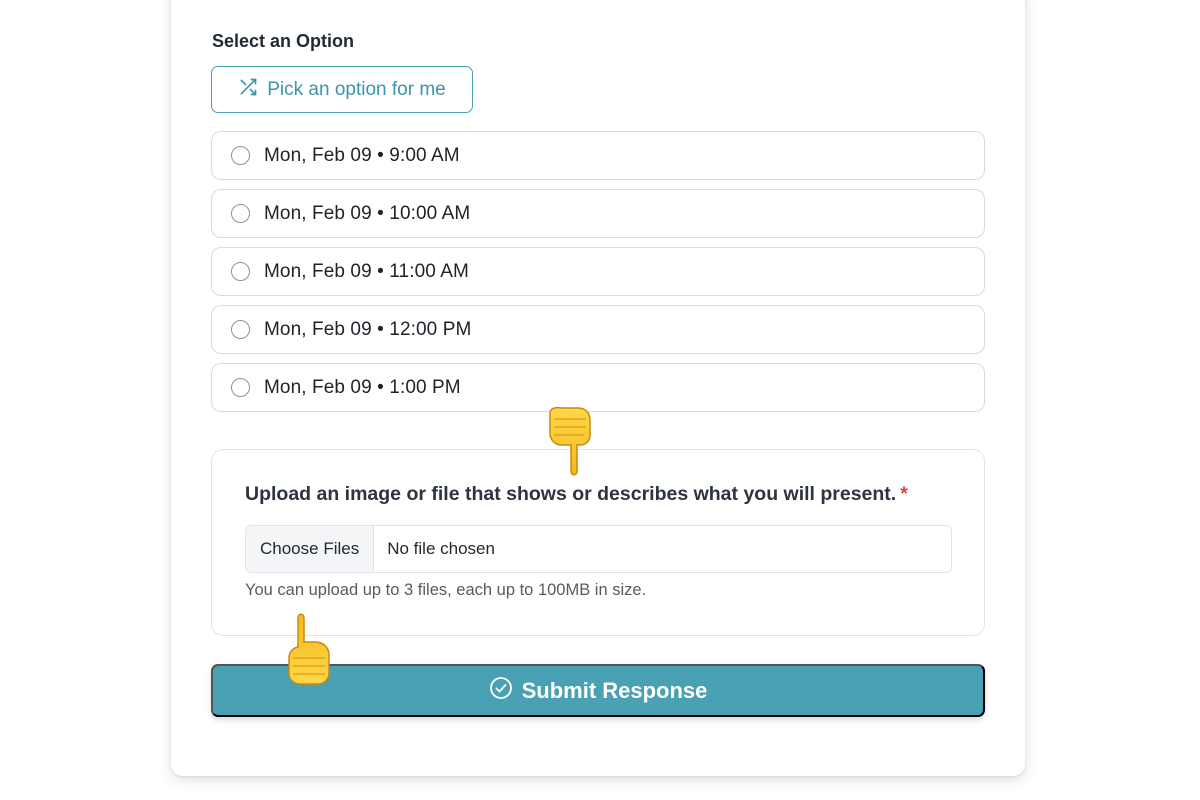 The height and width of the screenshot is (800, 1200). I want to click on choose-files-button: Choose Files, so click(310, 549).